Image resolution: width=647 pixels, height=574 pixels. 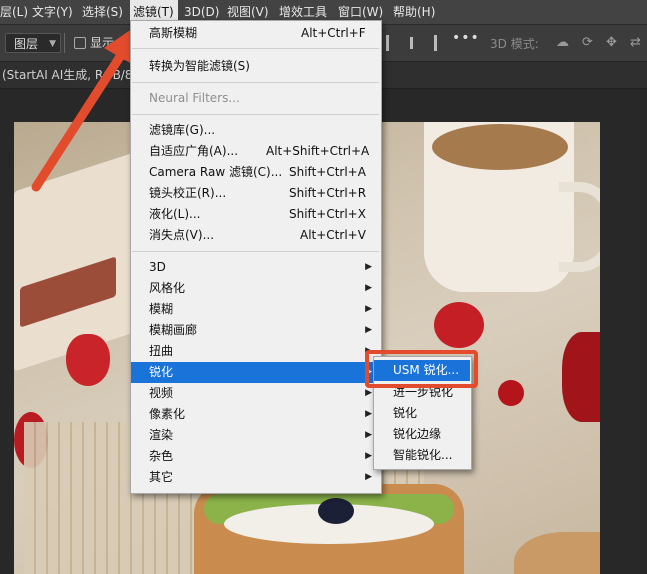 I want to click on highlight-callout-box, so click(x=421, y=369).